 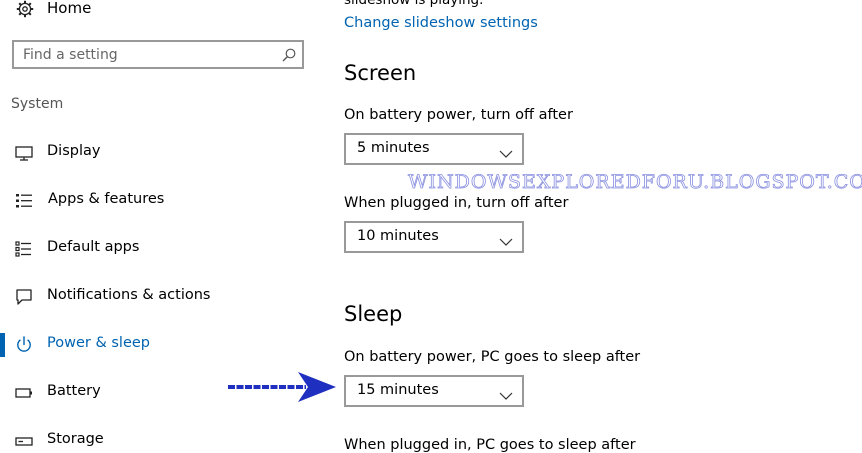 I want to click on battery-icon, so click(x=24, y=393).